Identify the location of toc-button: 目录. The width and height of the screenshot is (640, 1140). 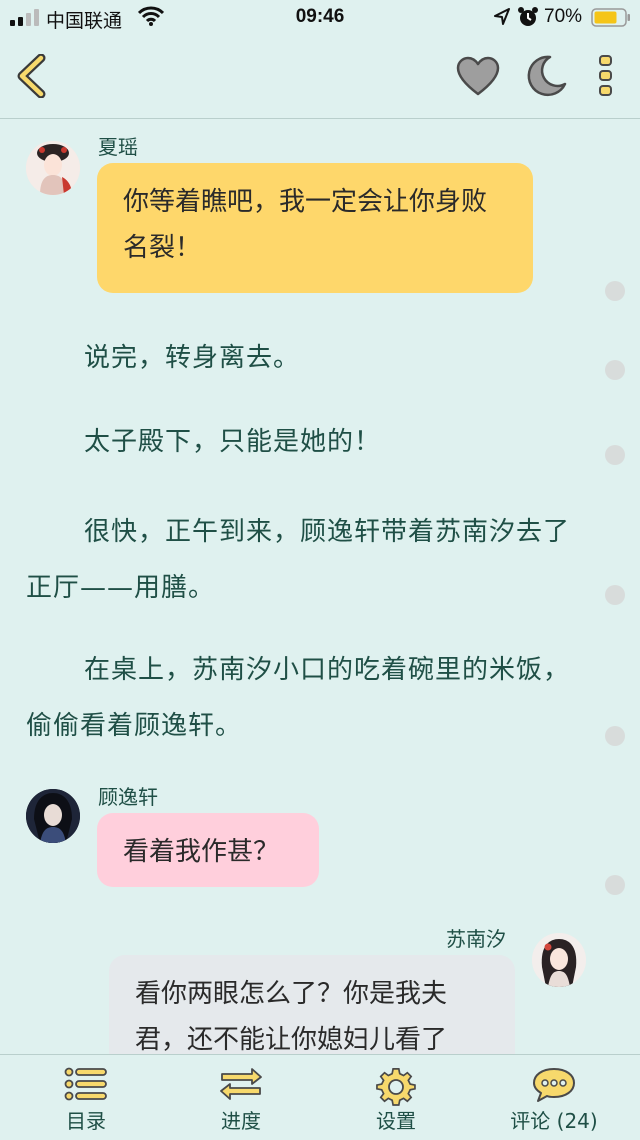
(86, 1097).